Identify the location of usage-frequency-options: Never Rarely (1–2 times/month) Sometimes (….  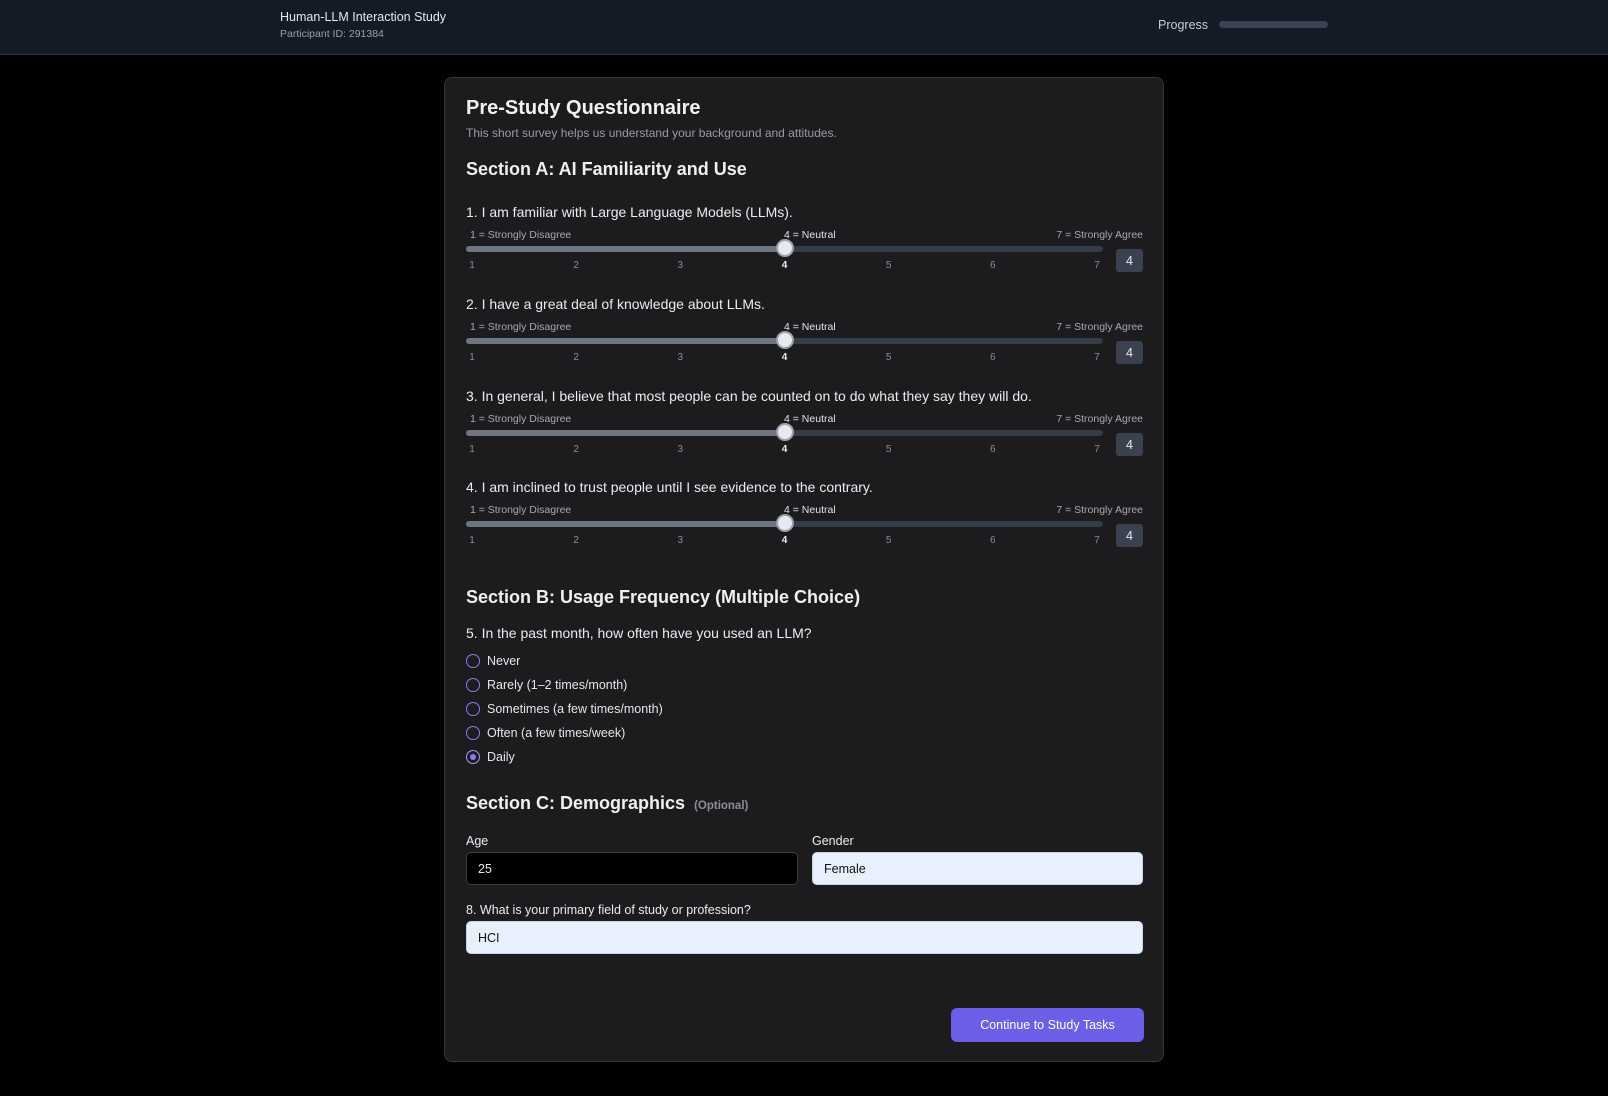
(666, 709).